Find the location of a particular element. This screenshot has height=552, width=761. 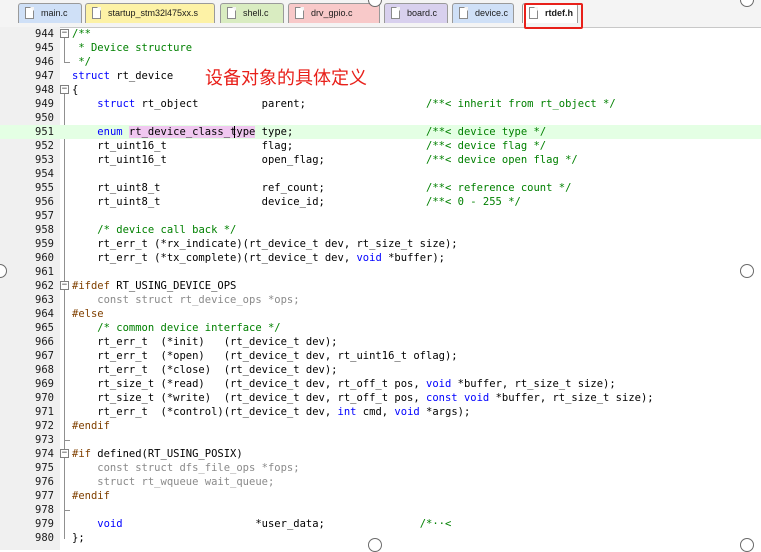

line-number: 957 is located at coordinates (44, 216).